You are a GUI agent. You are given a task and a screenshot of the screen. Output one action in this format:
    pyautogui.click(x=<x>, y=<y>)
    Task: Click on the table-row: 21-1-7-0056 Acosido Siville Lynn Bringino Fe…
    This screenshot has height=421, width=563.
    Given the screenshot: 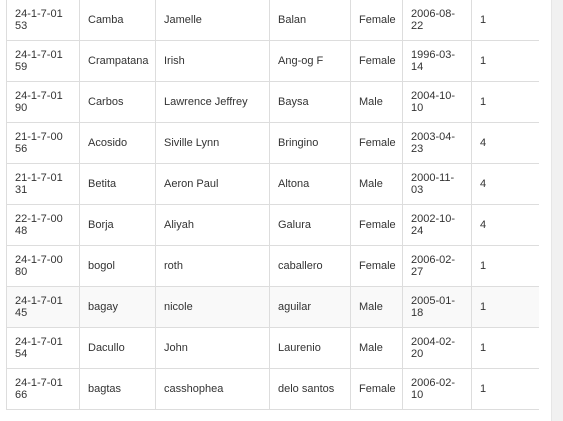 What is the action you would take?
    pyautogui.click(x=272, y=143)
    